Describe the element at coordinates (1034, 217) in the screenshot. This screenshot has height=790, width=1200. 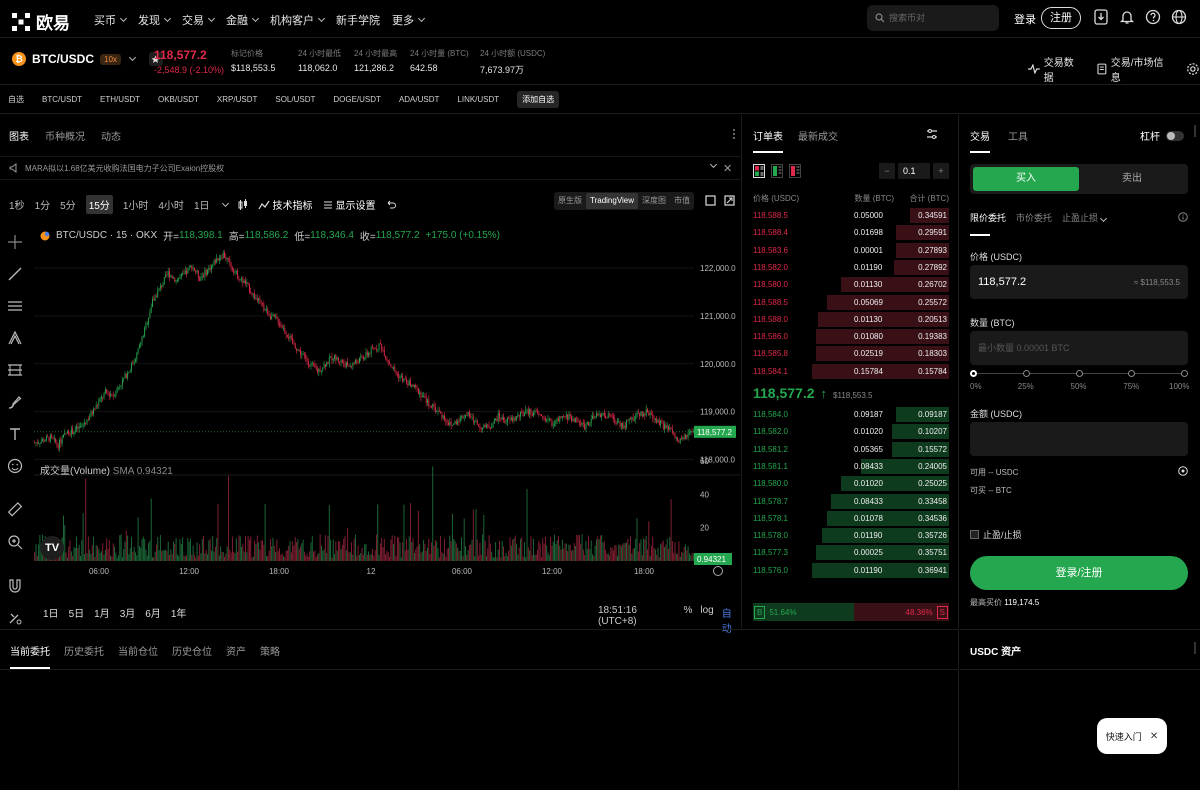
I see `order-type-1: 市价委托` at that location.